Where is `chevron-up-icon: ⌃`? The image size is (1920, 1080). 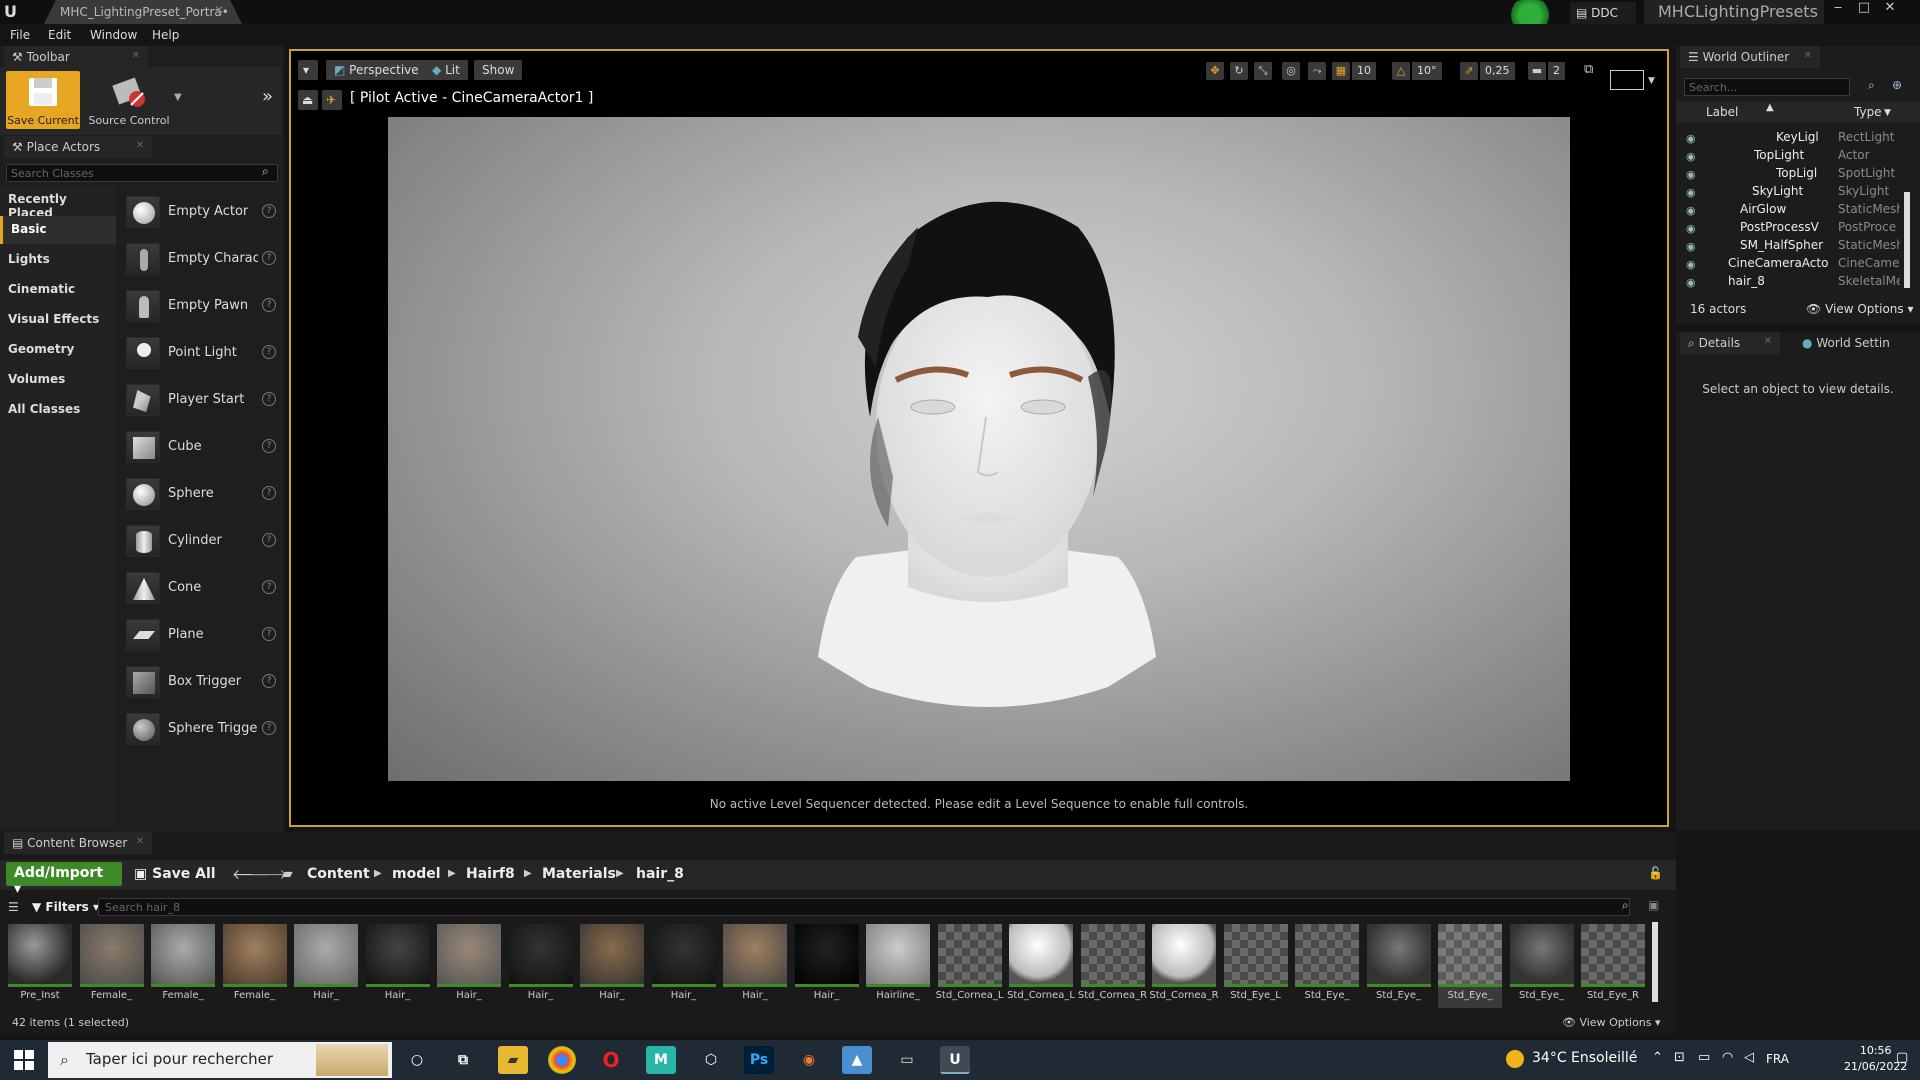 chevron-up-icon: ⌃ is located at coordinates (1657, 1057).